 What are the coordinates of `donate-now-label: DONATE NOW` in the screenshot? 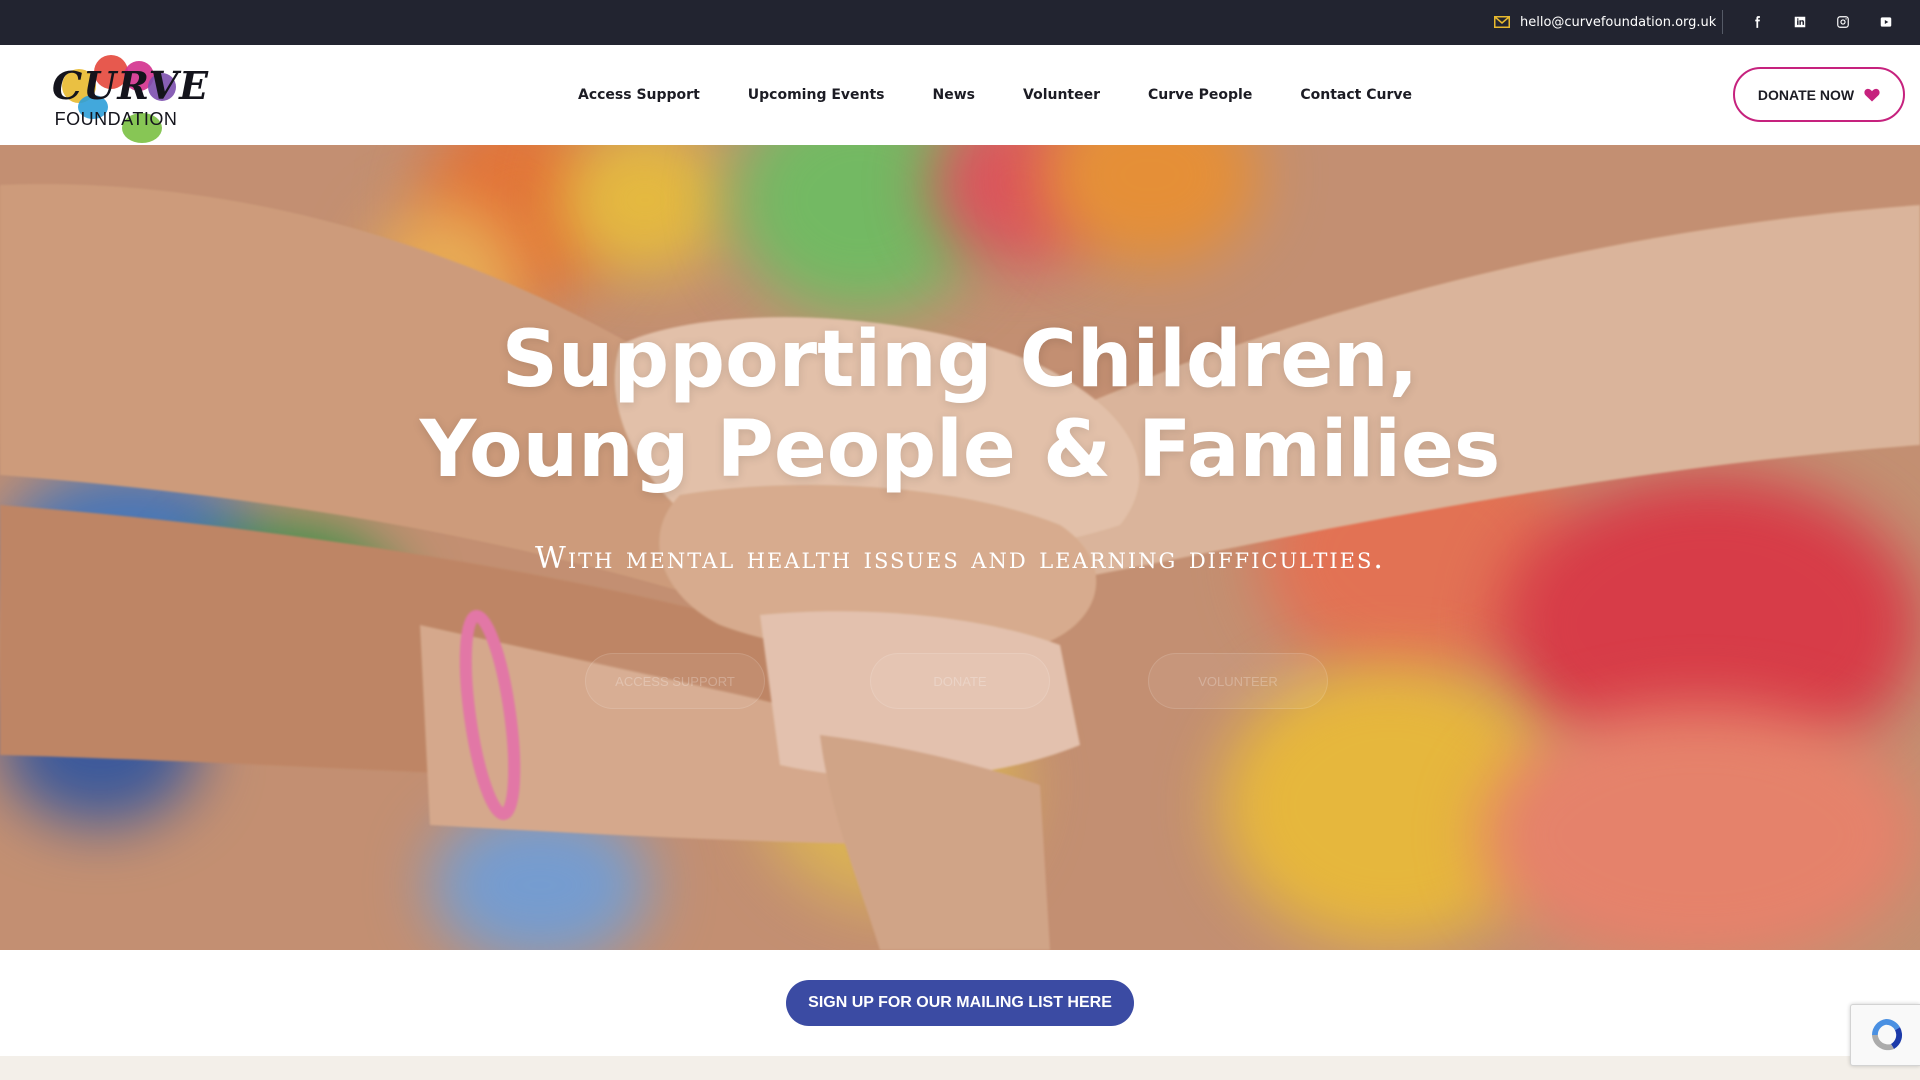 It's located at (1806, 94).